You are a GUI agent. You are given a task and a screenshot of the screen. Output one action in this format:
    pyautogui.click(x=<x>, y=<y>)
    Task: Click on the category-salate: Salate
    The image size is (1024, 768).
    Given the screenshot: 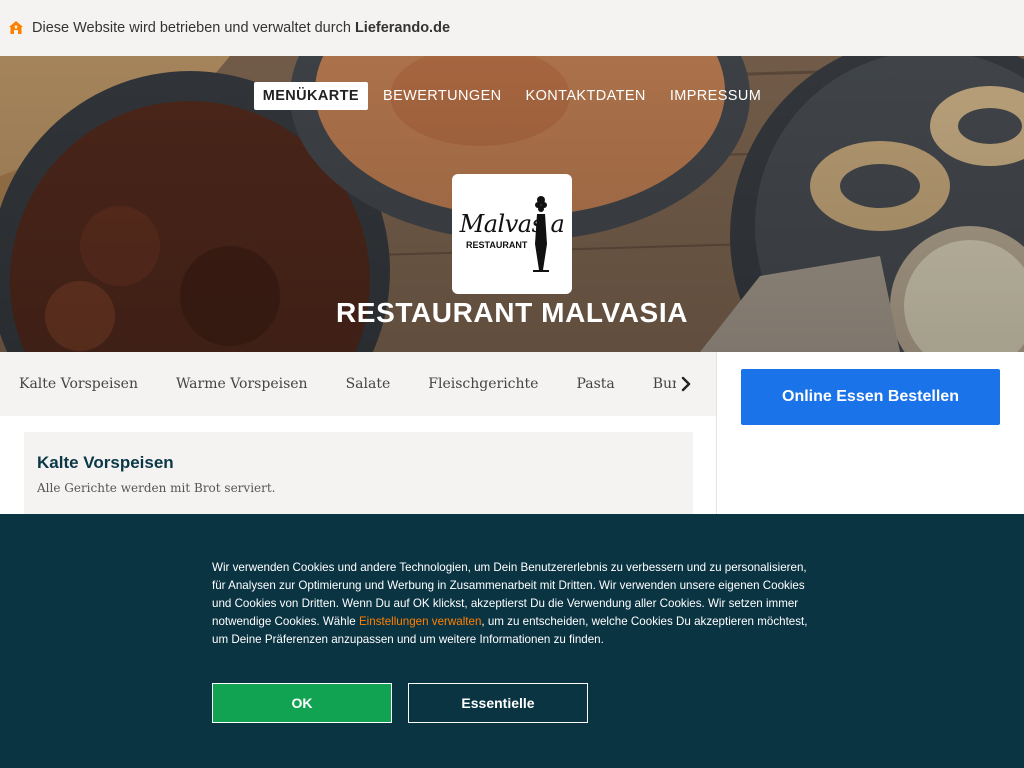 What is the action you would take?
    pyautogui.click(x=368, y=384)
    